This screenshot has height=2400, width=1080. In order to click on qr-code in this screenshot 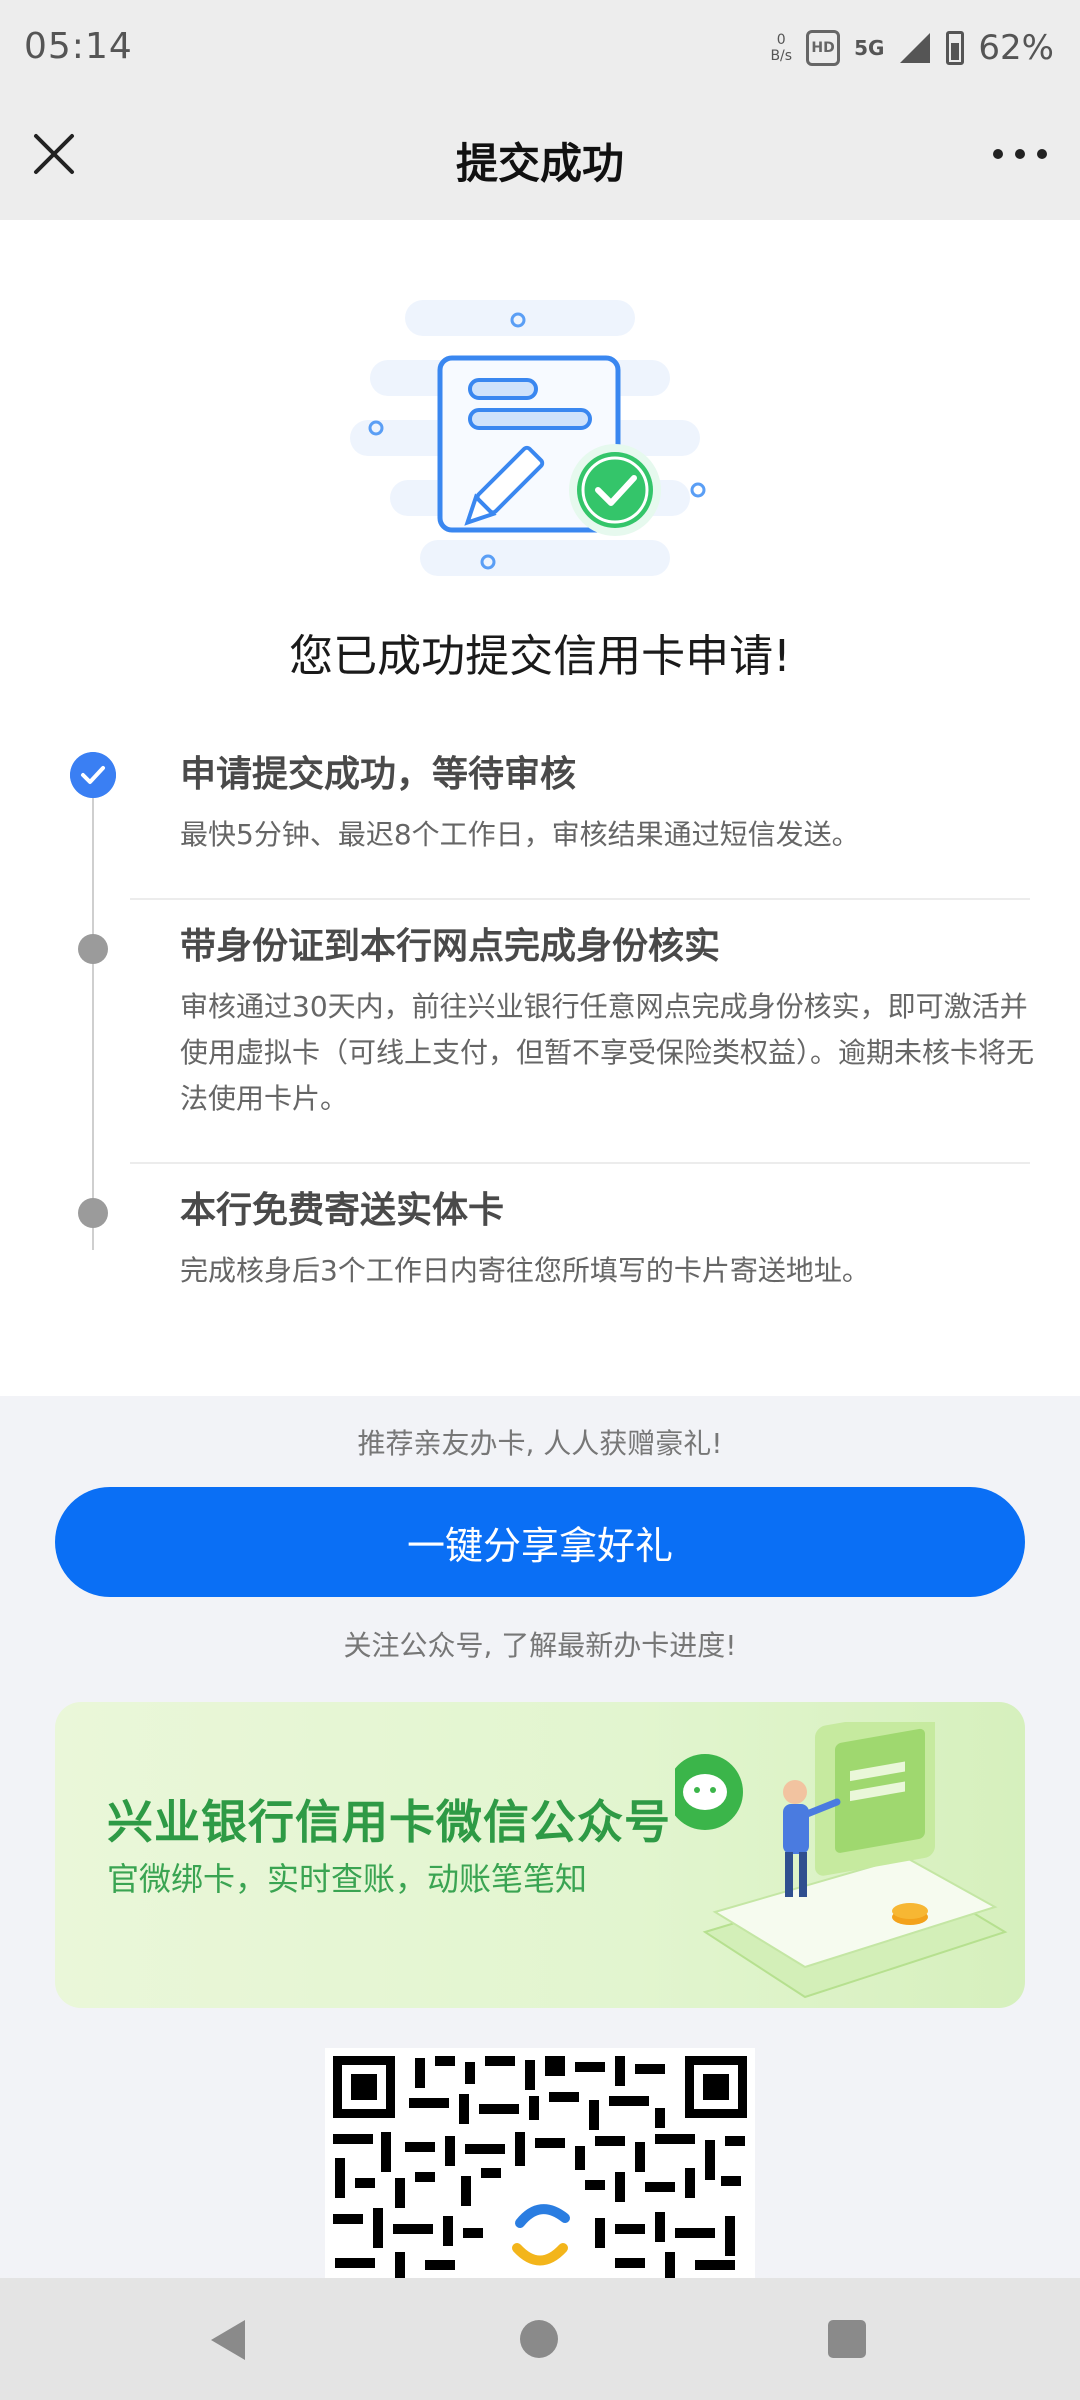, I will do `click(540, 2163)`.